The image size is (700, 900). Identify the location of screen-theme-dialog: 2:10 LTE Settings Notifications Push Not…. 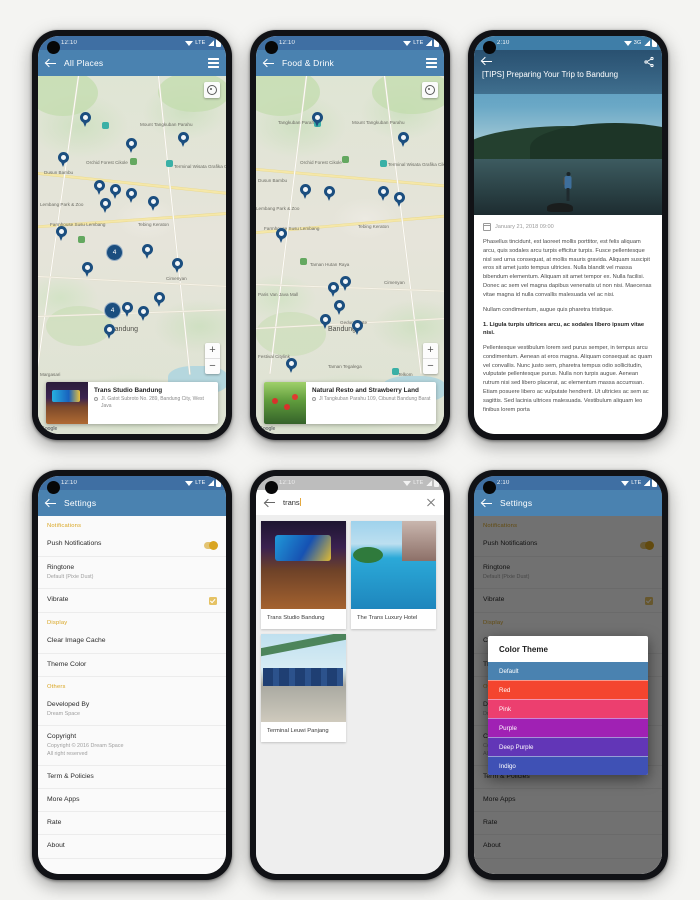
(568, 675).